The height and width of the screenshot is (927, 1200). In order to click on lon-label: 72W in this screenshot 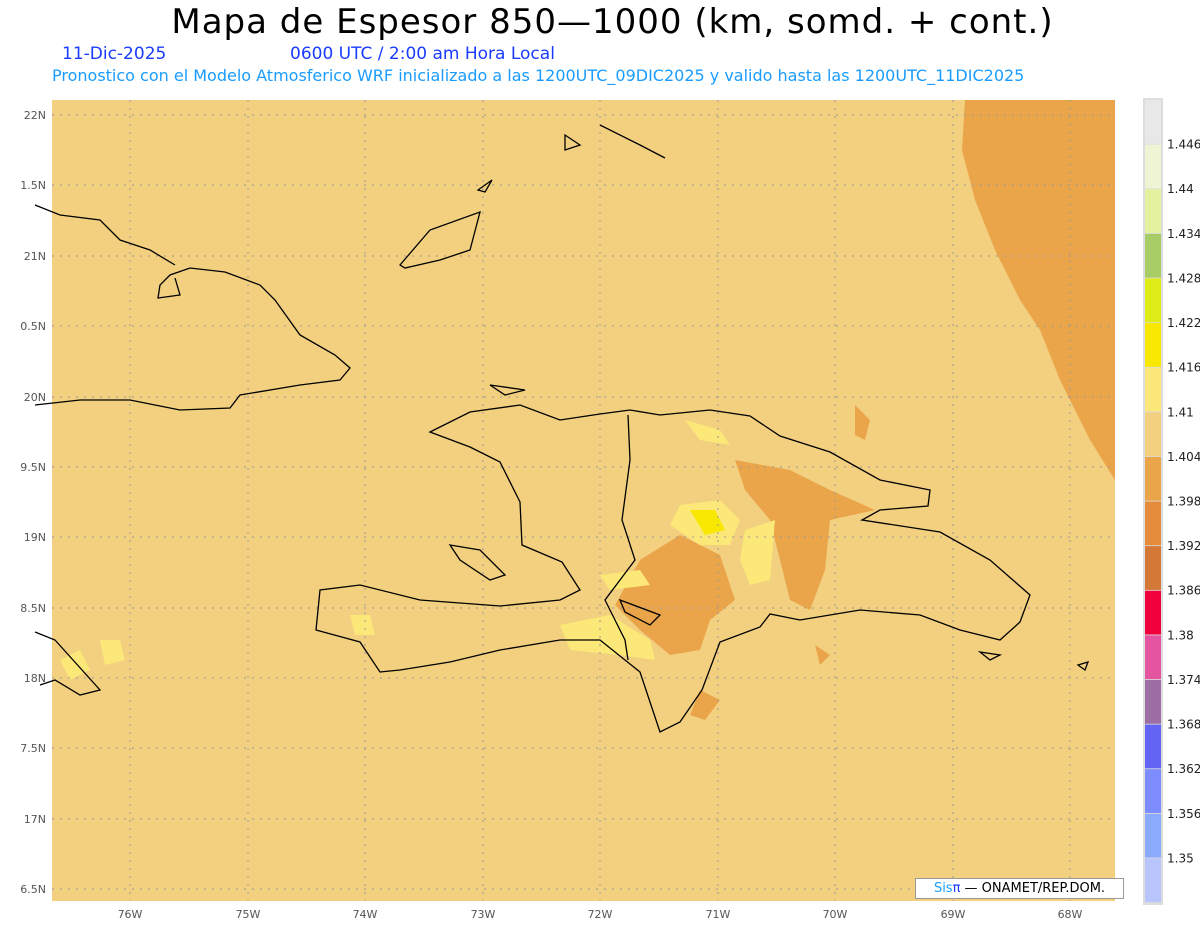, I will do `click(600, 914)`.